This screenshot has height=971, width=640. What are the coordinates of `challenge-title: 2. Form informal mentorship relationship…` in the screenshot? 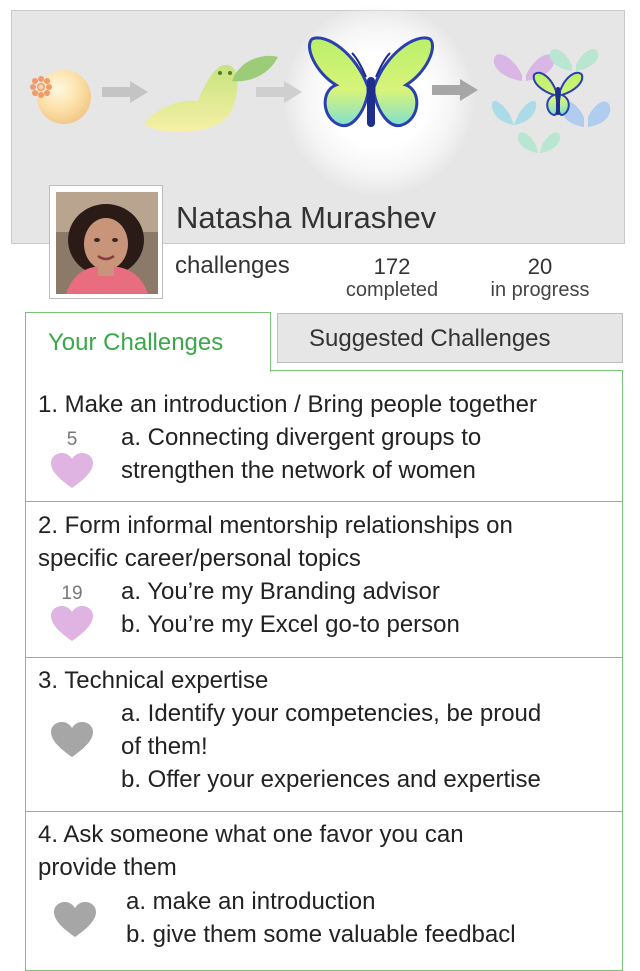 It's located at (275, 525).